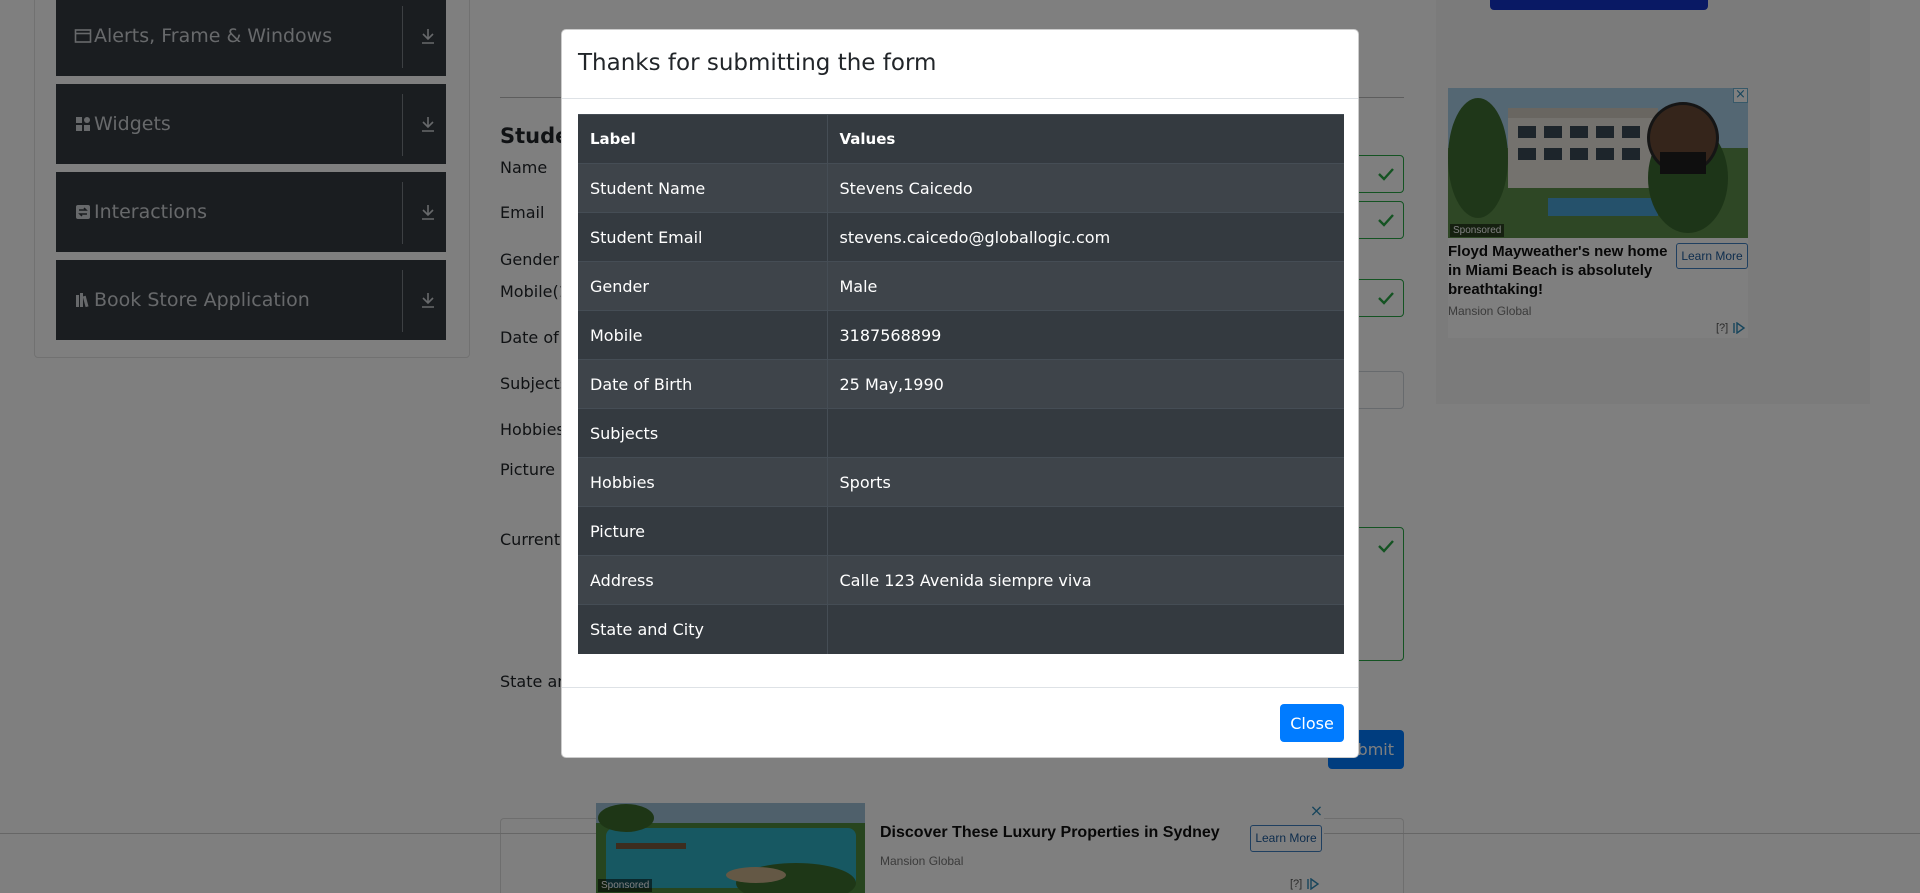 The width and height of the screenshot is (1920, 893). Describe the element at coordinates (757, 63) in the screenshot. I see `modal-title: Thanks for submitting the form` at that location.